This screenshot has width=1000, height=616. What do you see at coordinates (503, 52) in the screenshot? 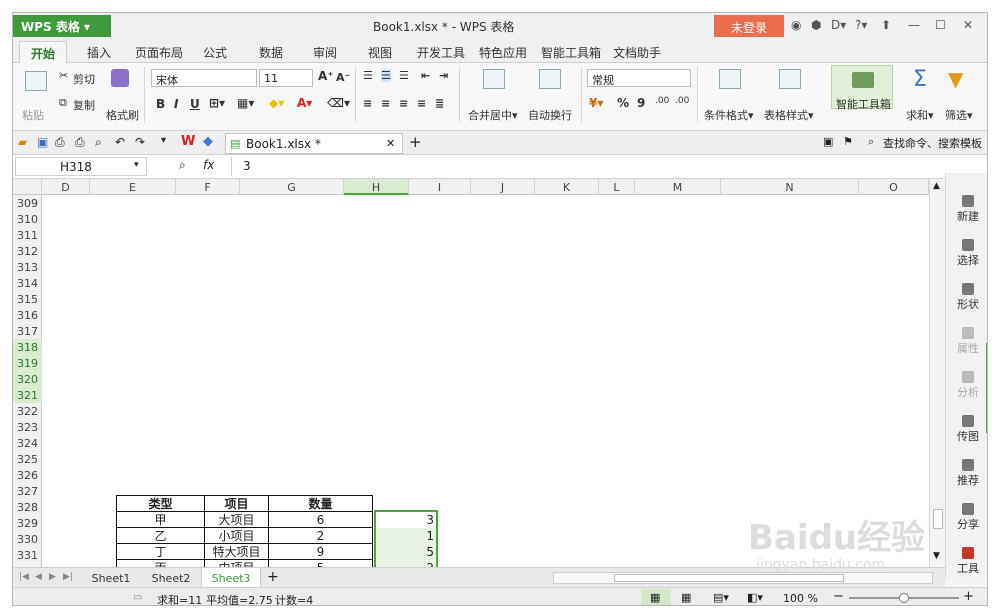
I see `tab-special-features: 特色应用` at bounding box center [503, 52].